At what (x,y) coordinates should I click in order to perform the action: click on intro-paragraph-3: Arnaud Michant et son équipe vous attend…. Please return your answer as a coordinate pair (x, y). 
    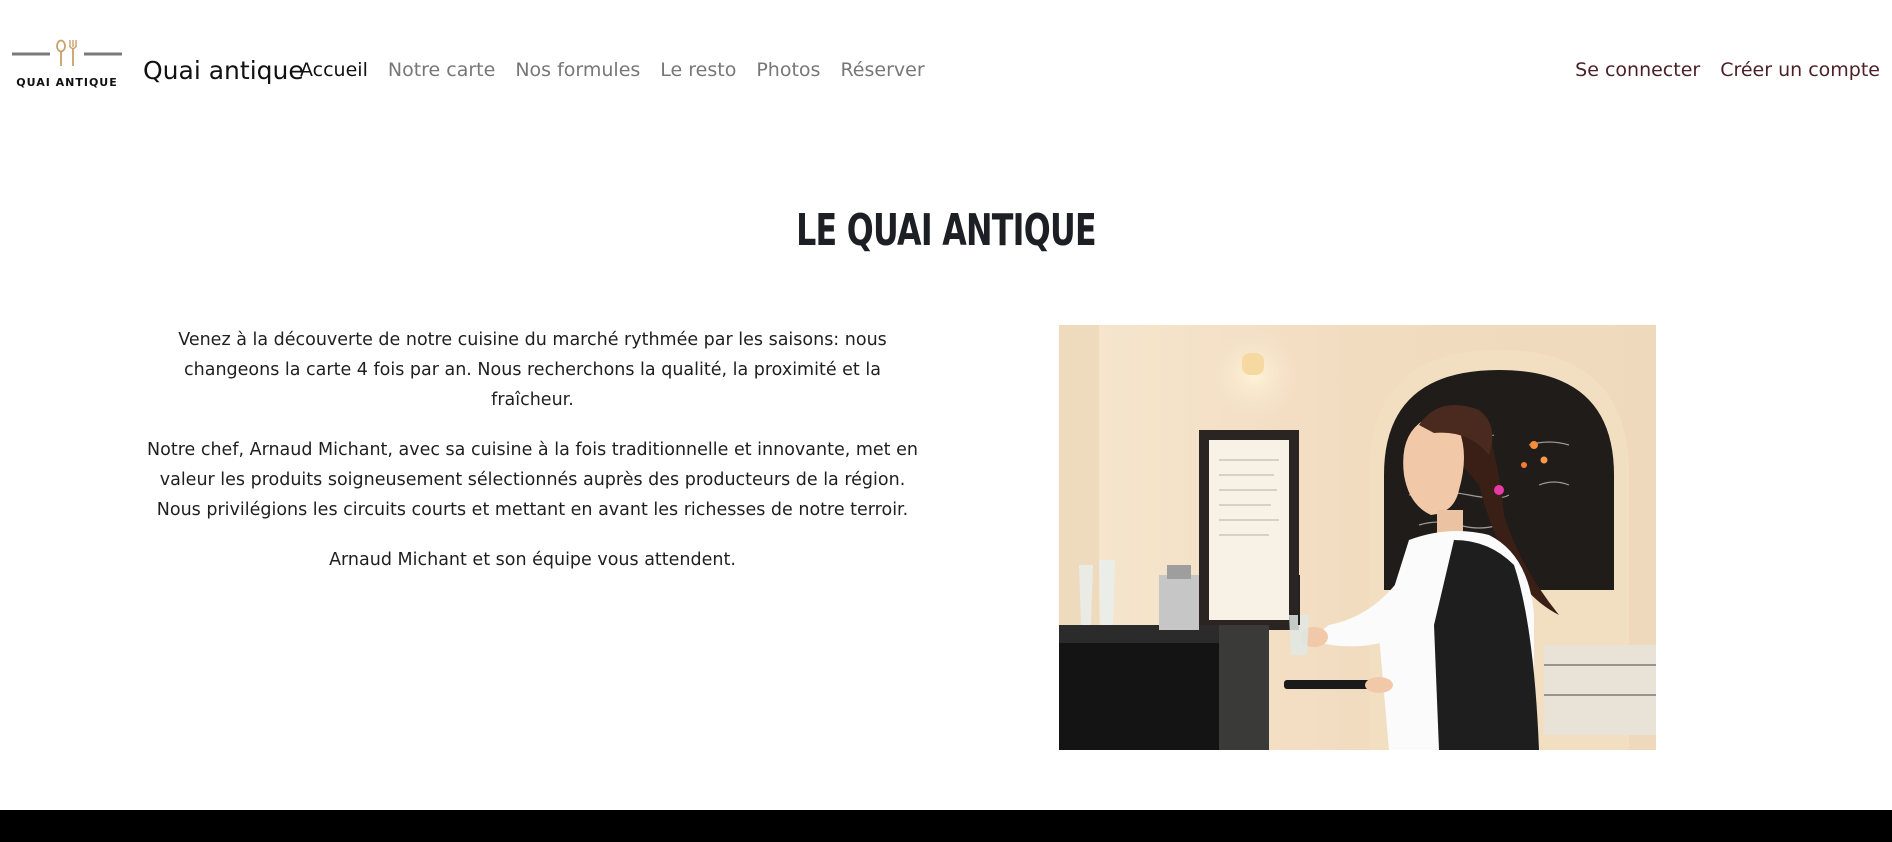
    Looking at the image, I should click on (532, 560).